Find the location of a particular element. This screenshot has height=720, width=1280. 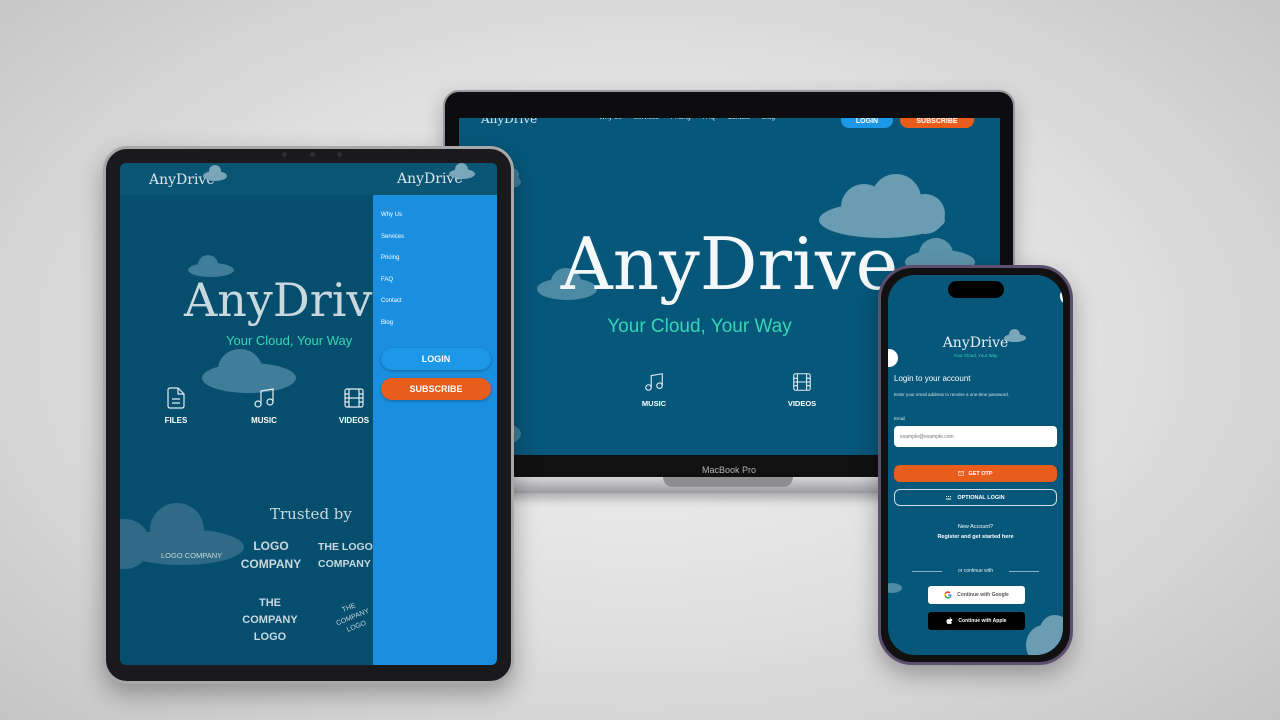

get-otp-label: GET OTP is located at coordinates (980, 473).